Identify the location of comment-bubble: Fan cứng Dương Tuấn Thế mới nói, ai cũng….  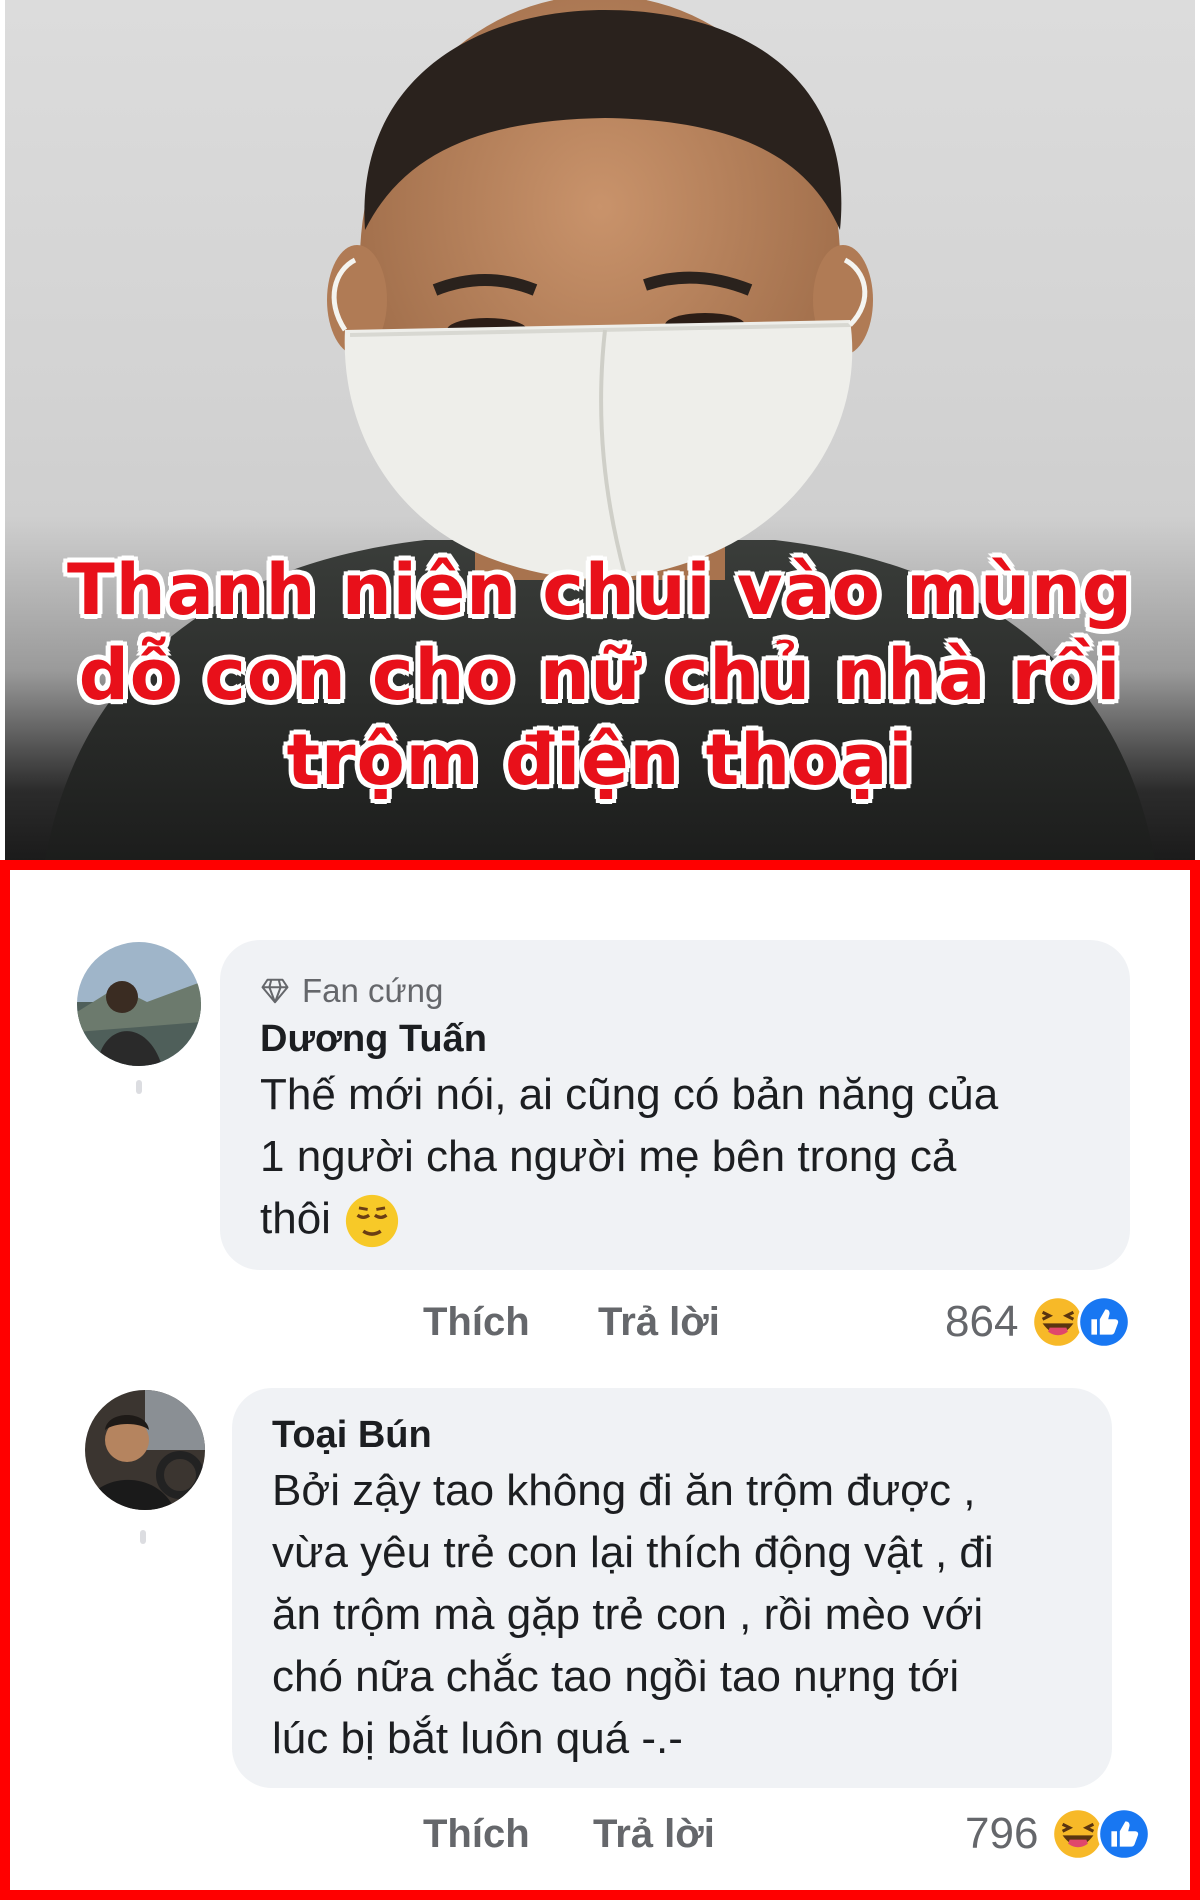
(675, 1105).